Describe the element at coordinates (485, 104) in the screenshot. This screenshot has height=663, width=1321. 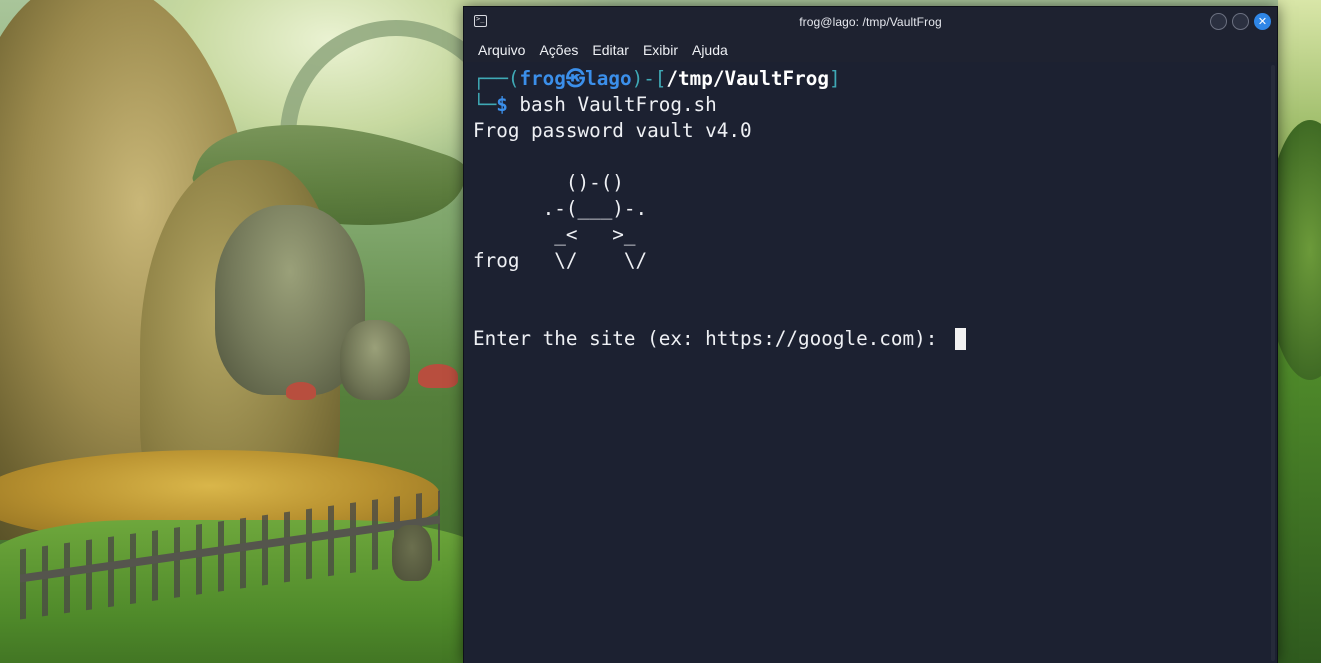
I see `prompt-line2-prefix: └─` at that location.